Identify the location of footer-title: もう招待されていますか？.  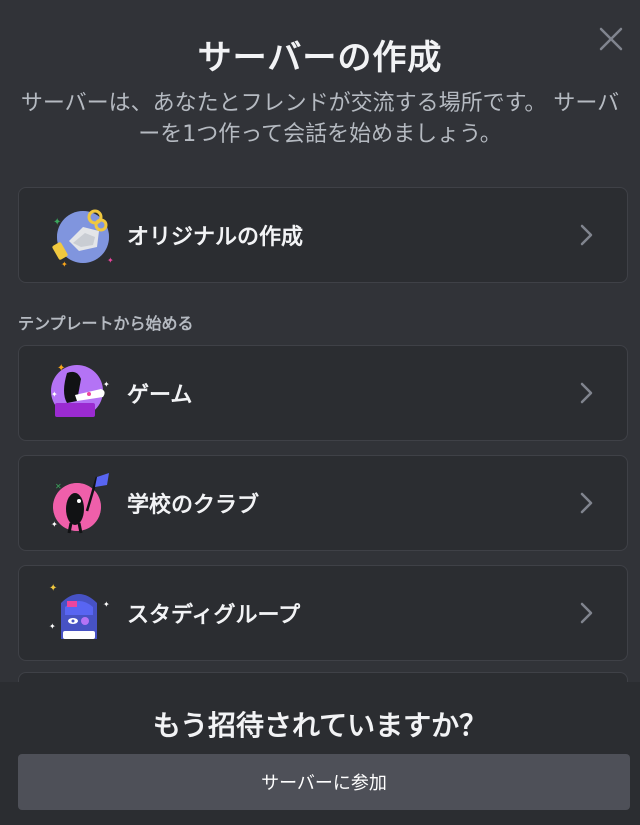
(320, 725).